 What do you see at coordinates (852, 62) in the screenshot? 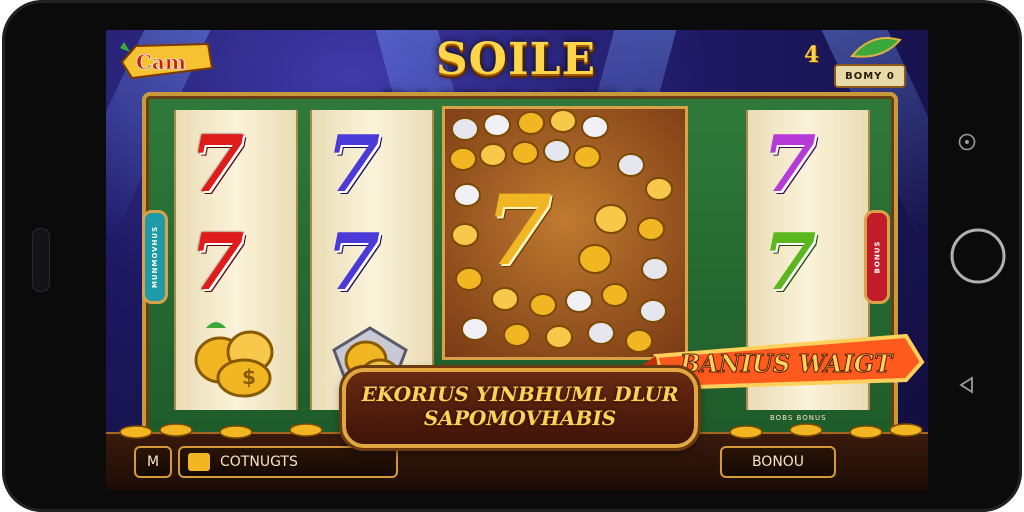
I see `level-badge: 4 BOMY 0` at bounding box center [852, 62].